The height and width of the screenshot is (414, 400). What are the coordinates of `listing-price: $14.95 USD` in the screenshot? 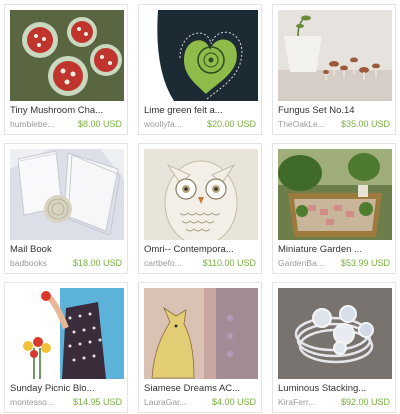 It's located at (97, 402).